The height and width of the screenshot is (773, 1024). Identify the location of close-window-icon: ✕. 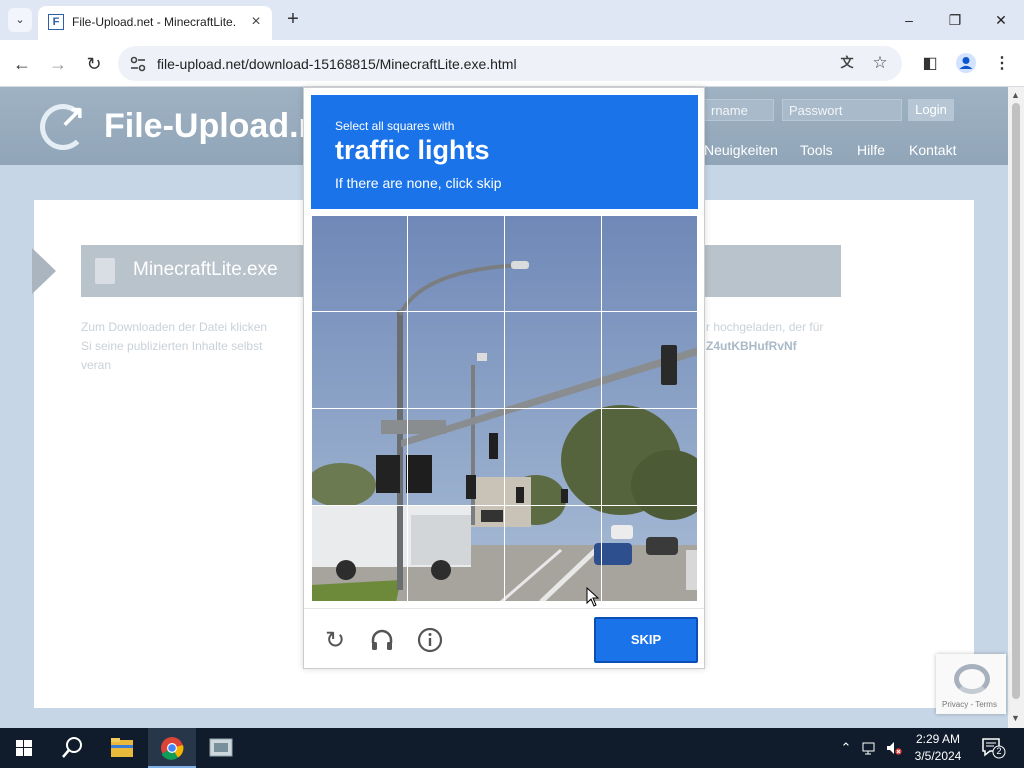
(1001, 20).